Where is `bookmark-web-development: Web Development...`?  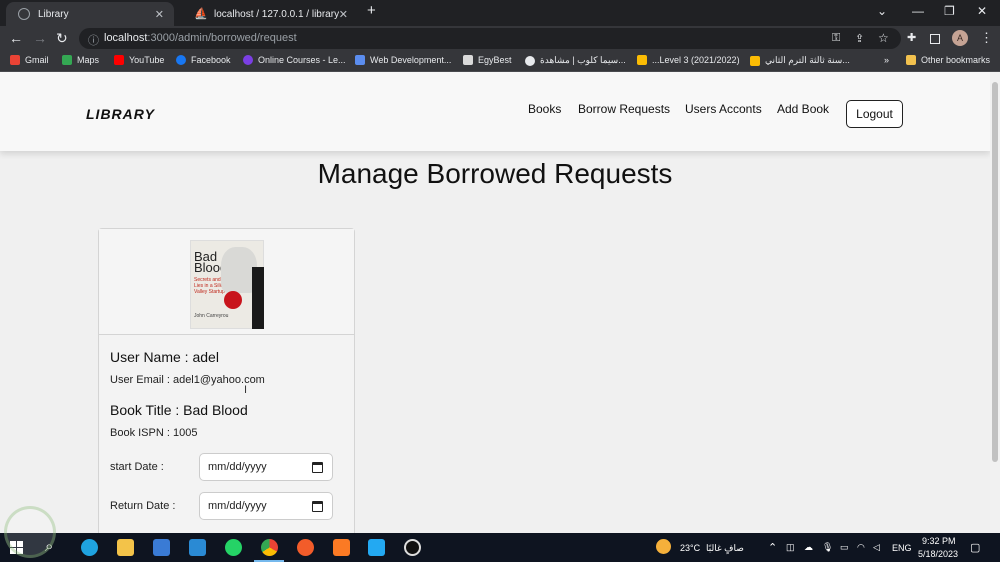
bookmark-web-development: Web Development... is located at coordinates (403, 60).